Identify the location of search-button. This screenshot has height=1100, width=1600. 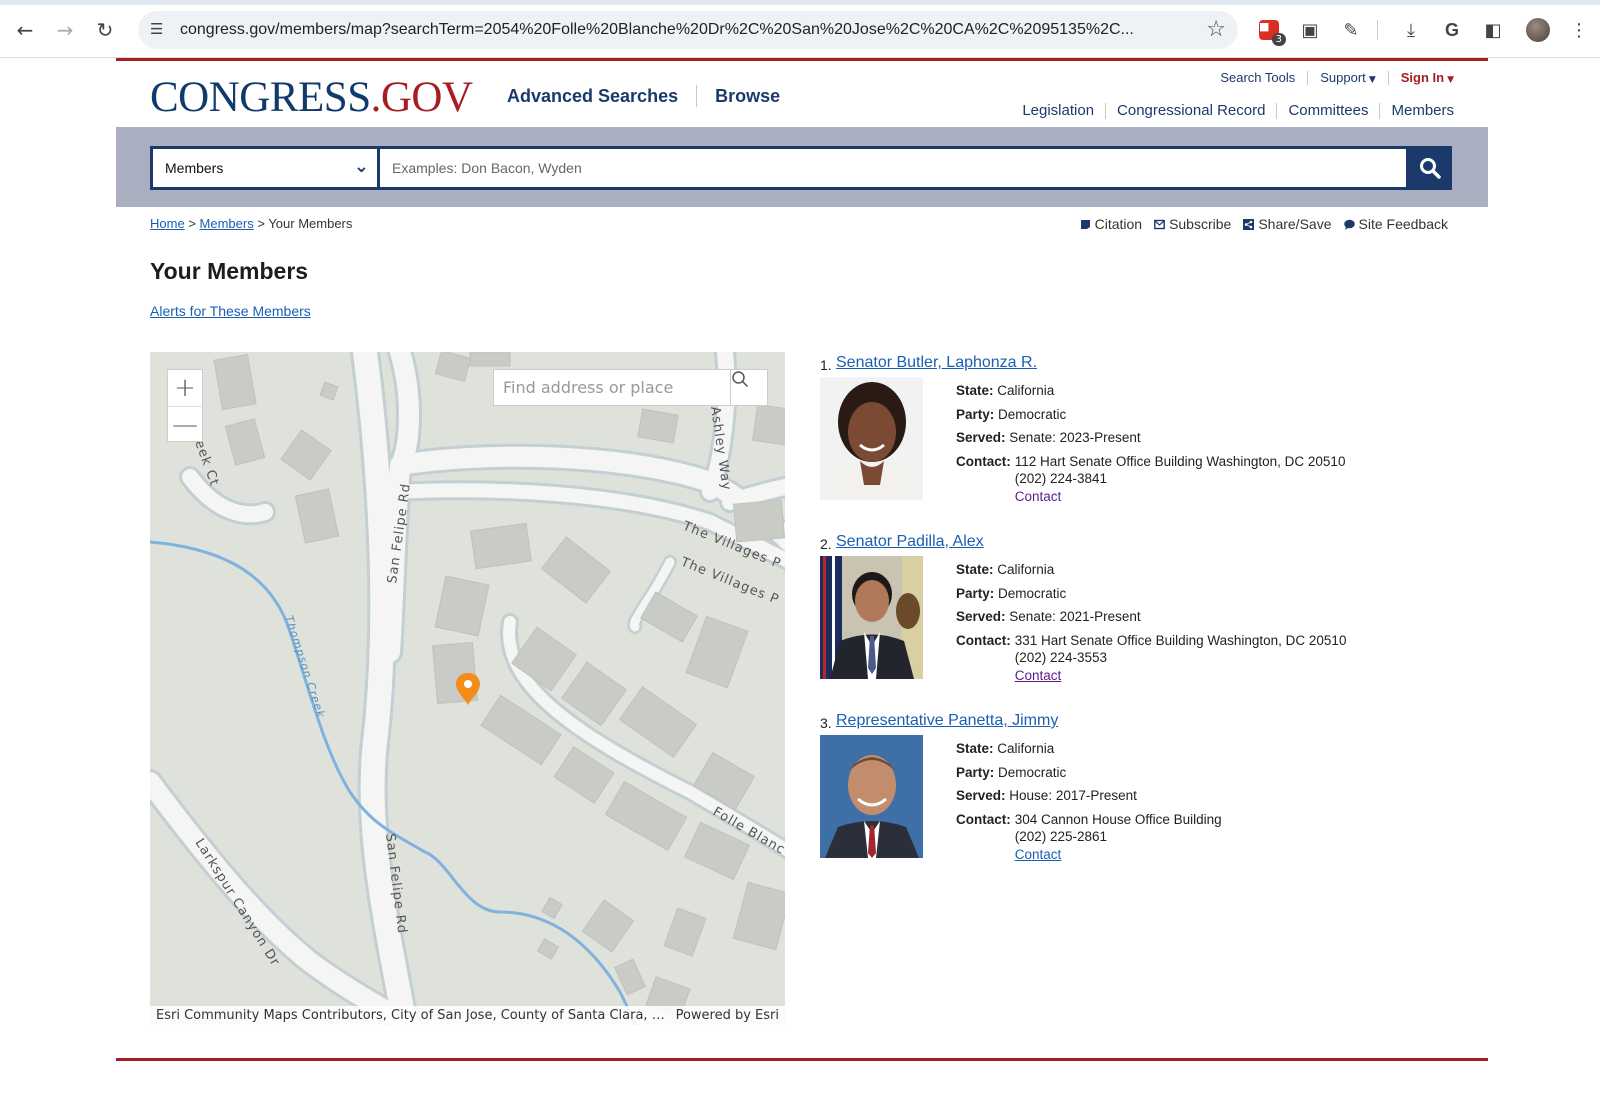
(1430, 168).